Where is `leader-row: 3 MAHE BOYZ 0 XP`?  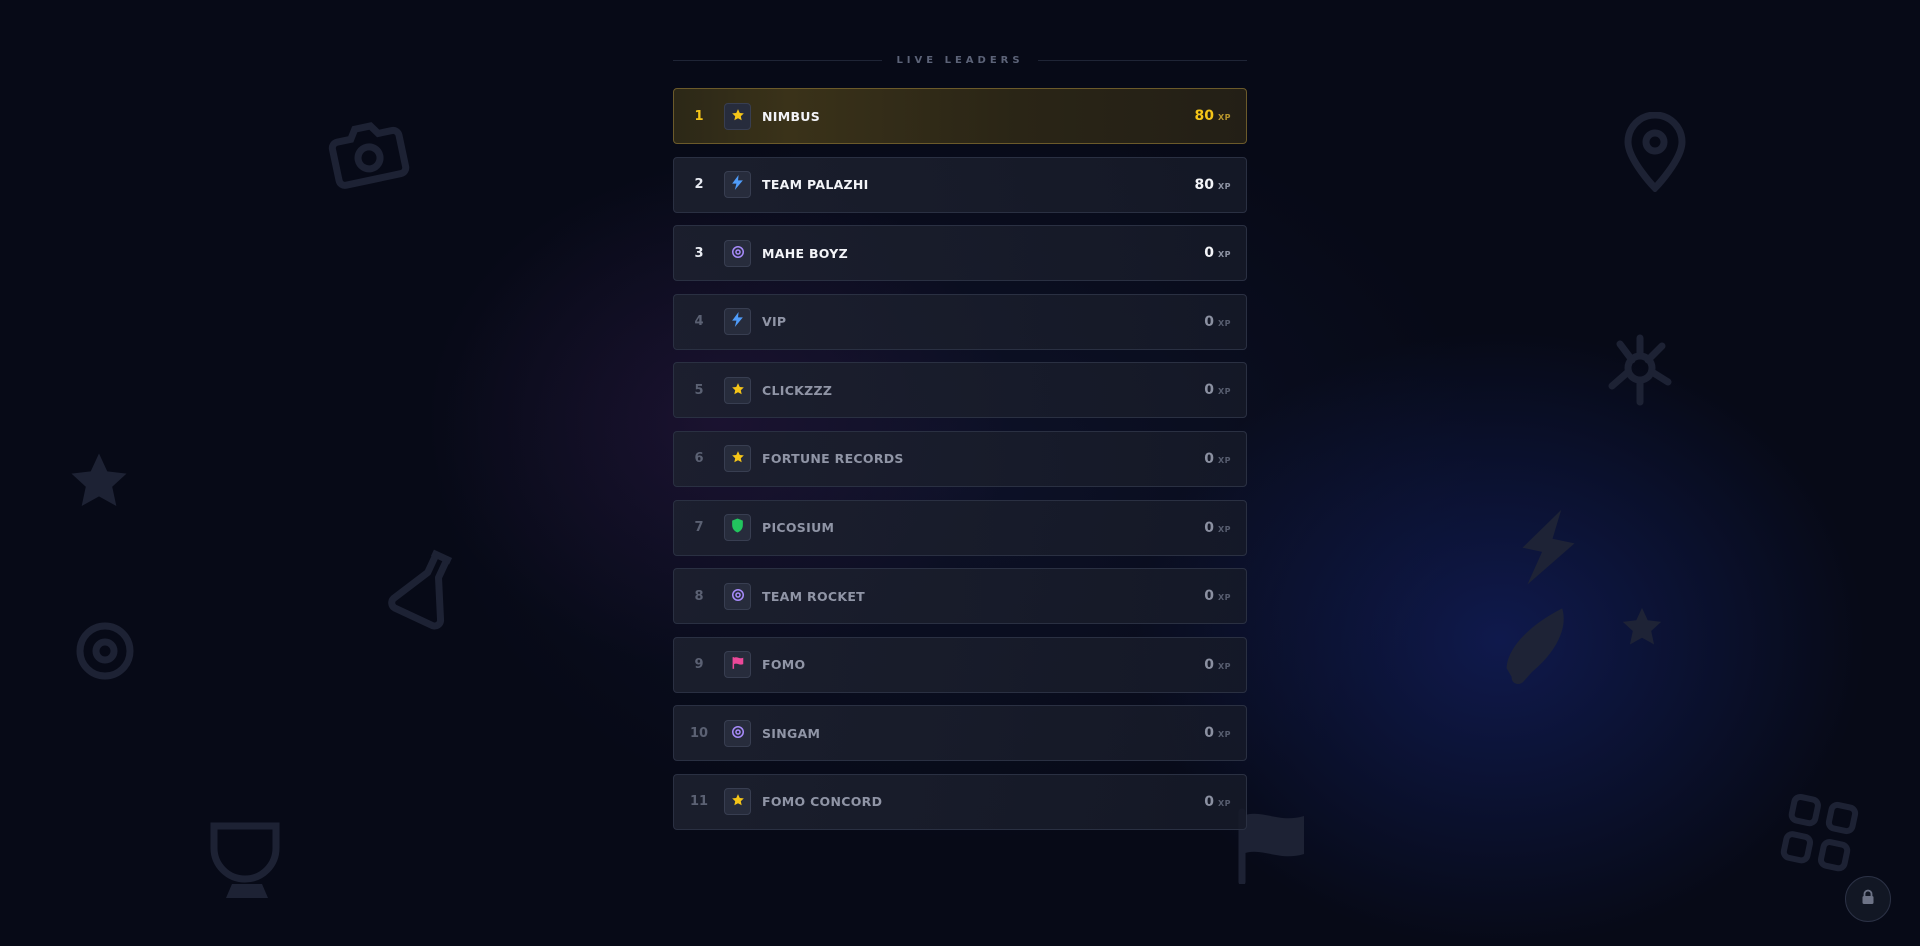
leader-row: 3 MAHE BOYZ 0 XP is located at coordinates (960, 253).